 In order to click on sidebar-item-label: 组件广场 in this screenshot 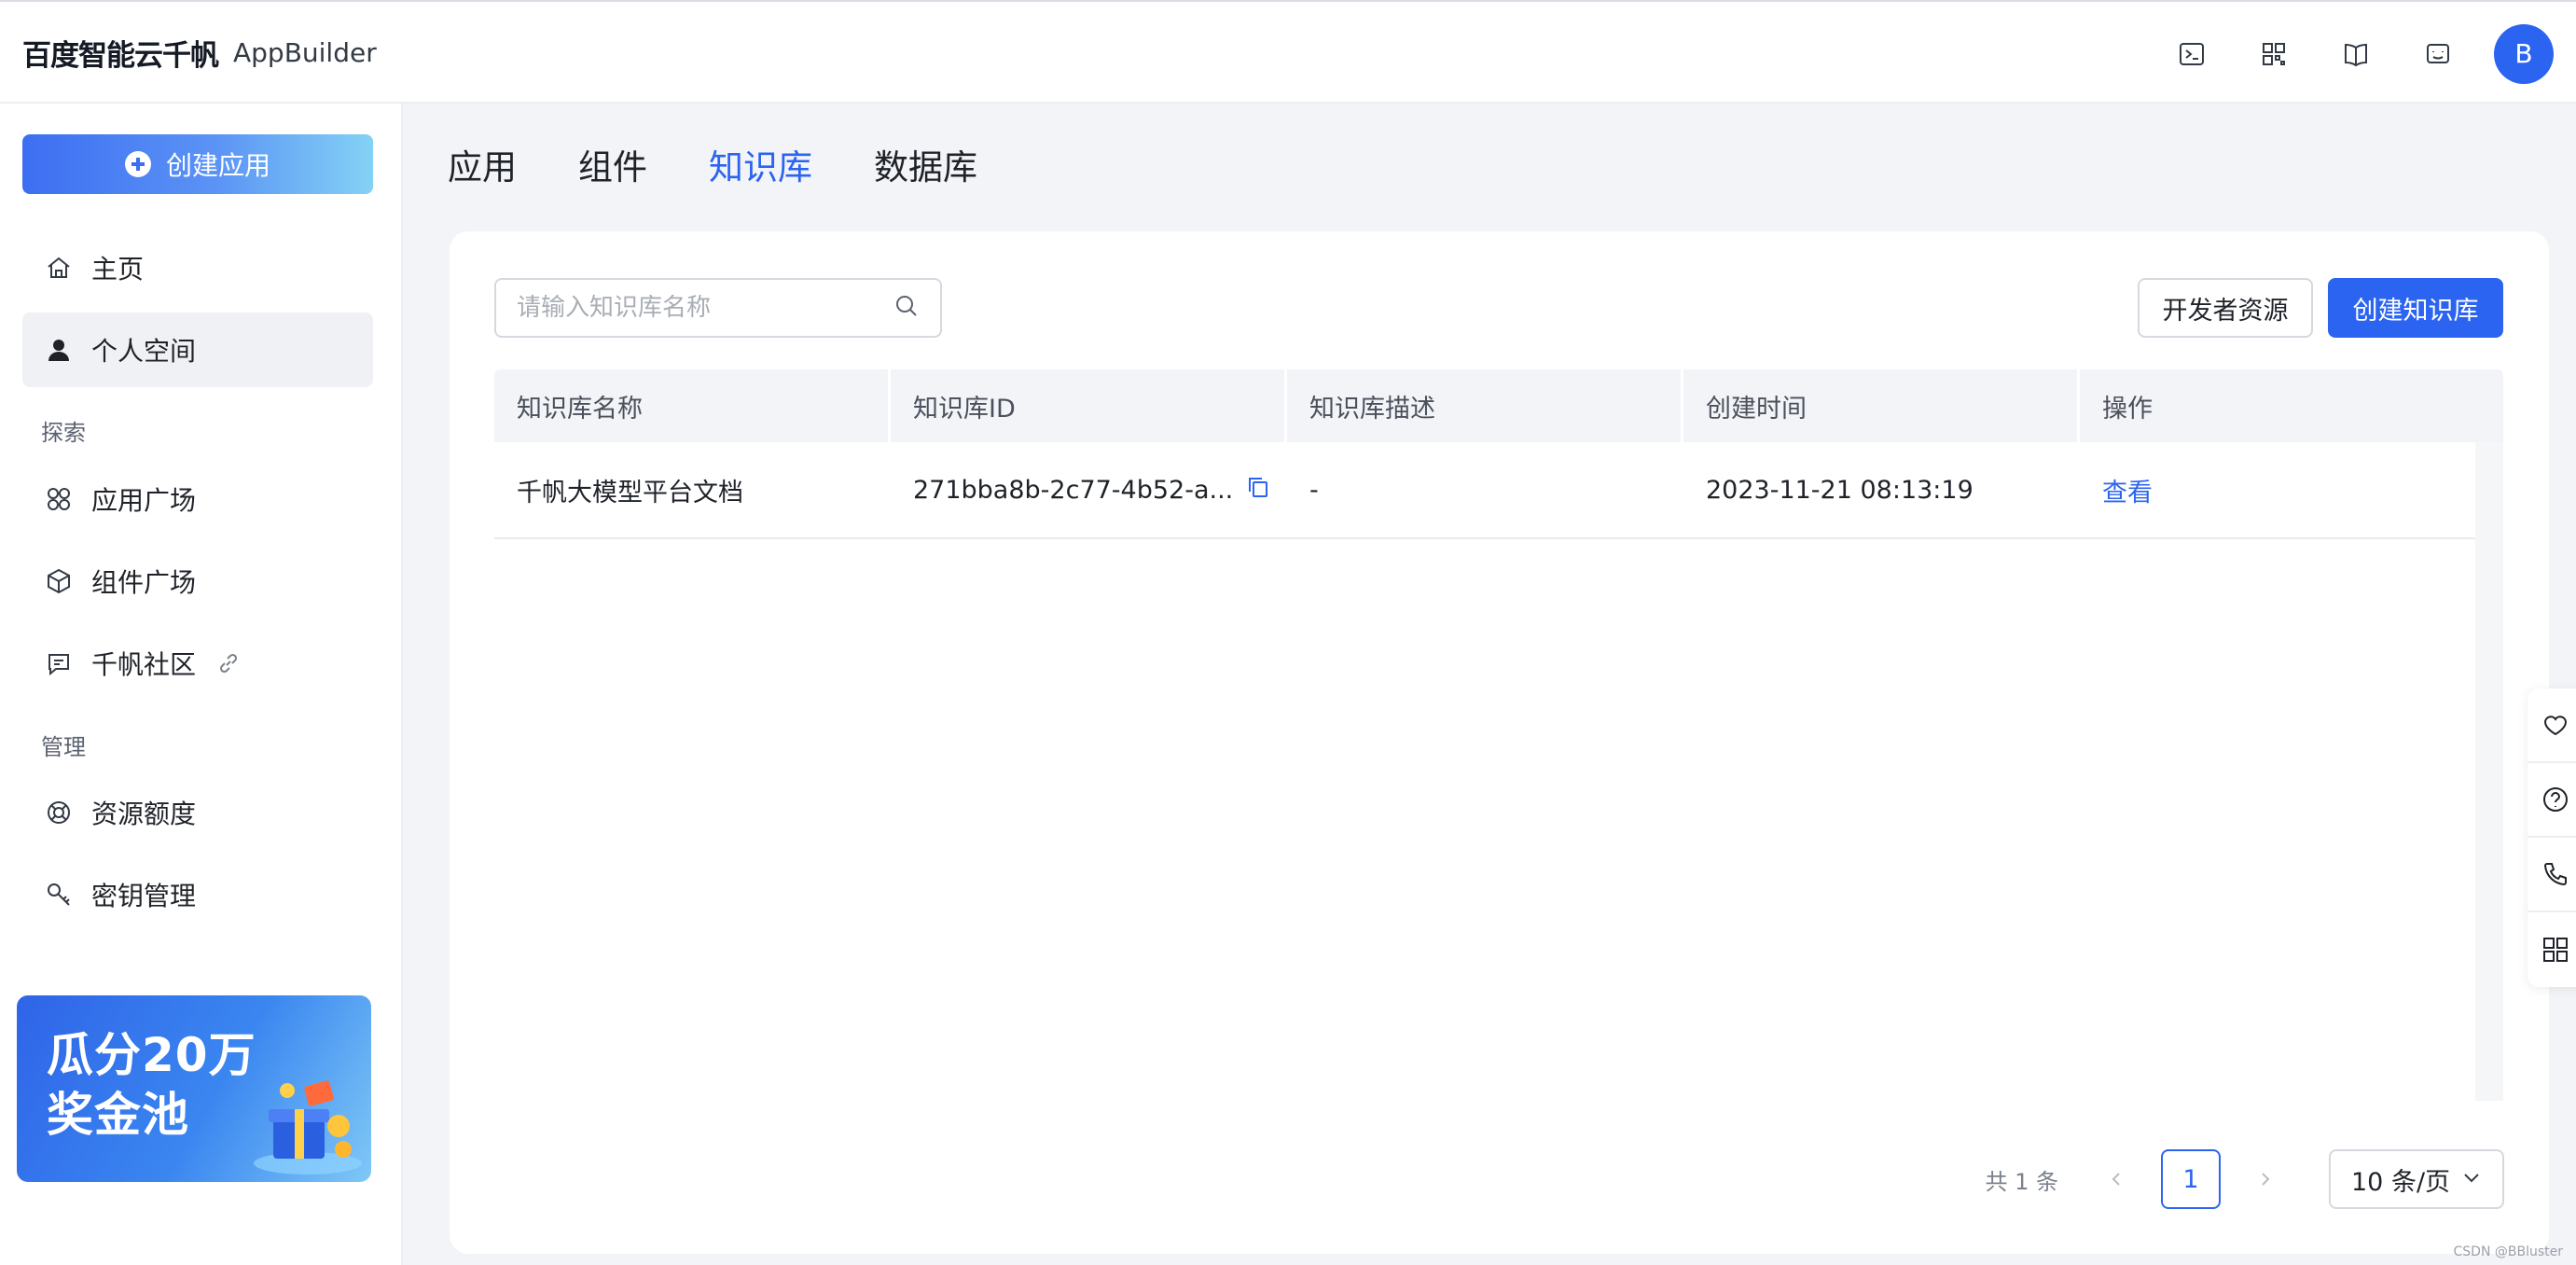, I will do `click(144, 582)`.